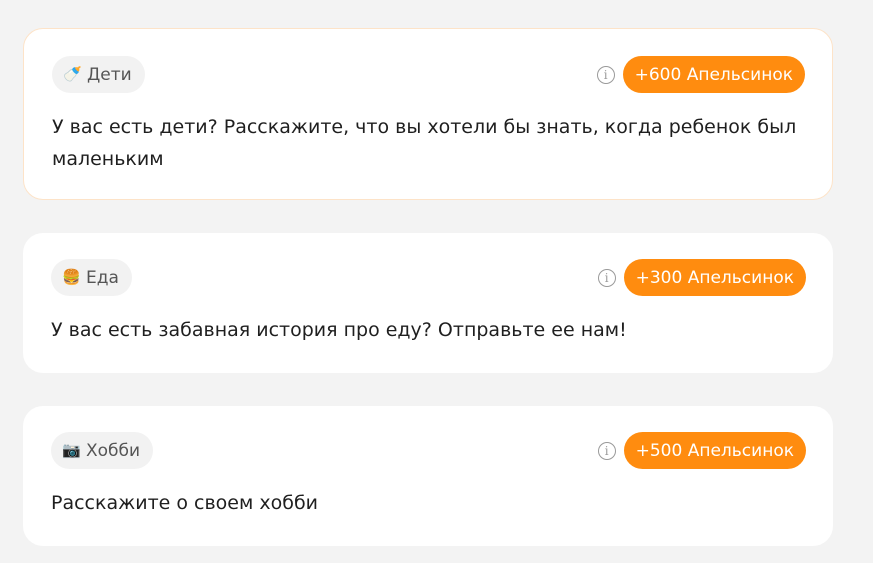  What do you see at coordinates (185, 503) in the screenshot?
I see `topic-prompt: Расскажите о своем хобби` at bounding box center [185, 503].